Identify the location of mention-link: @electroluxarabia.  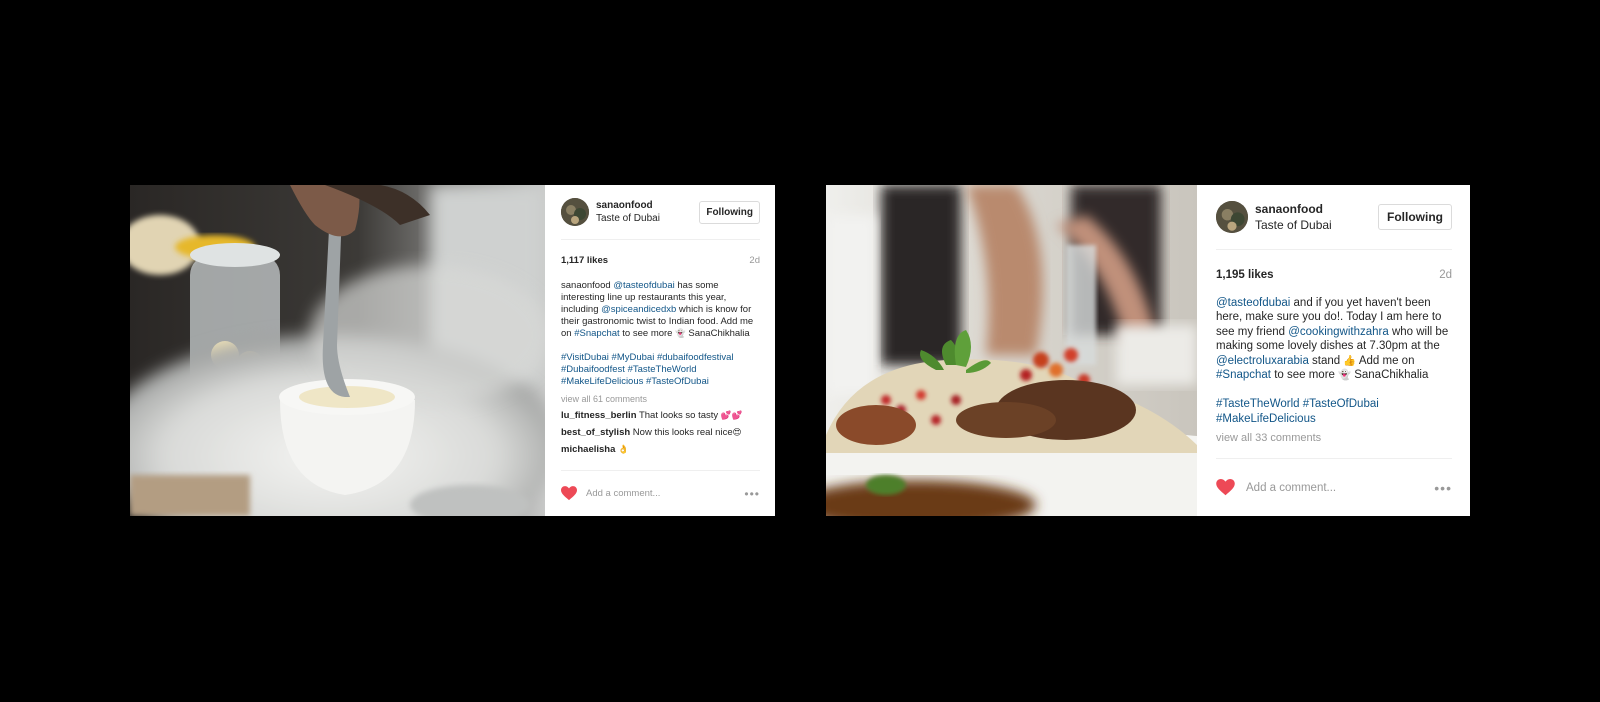
(1262, 361).